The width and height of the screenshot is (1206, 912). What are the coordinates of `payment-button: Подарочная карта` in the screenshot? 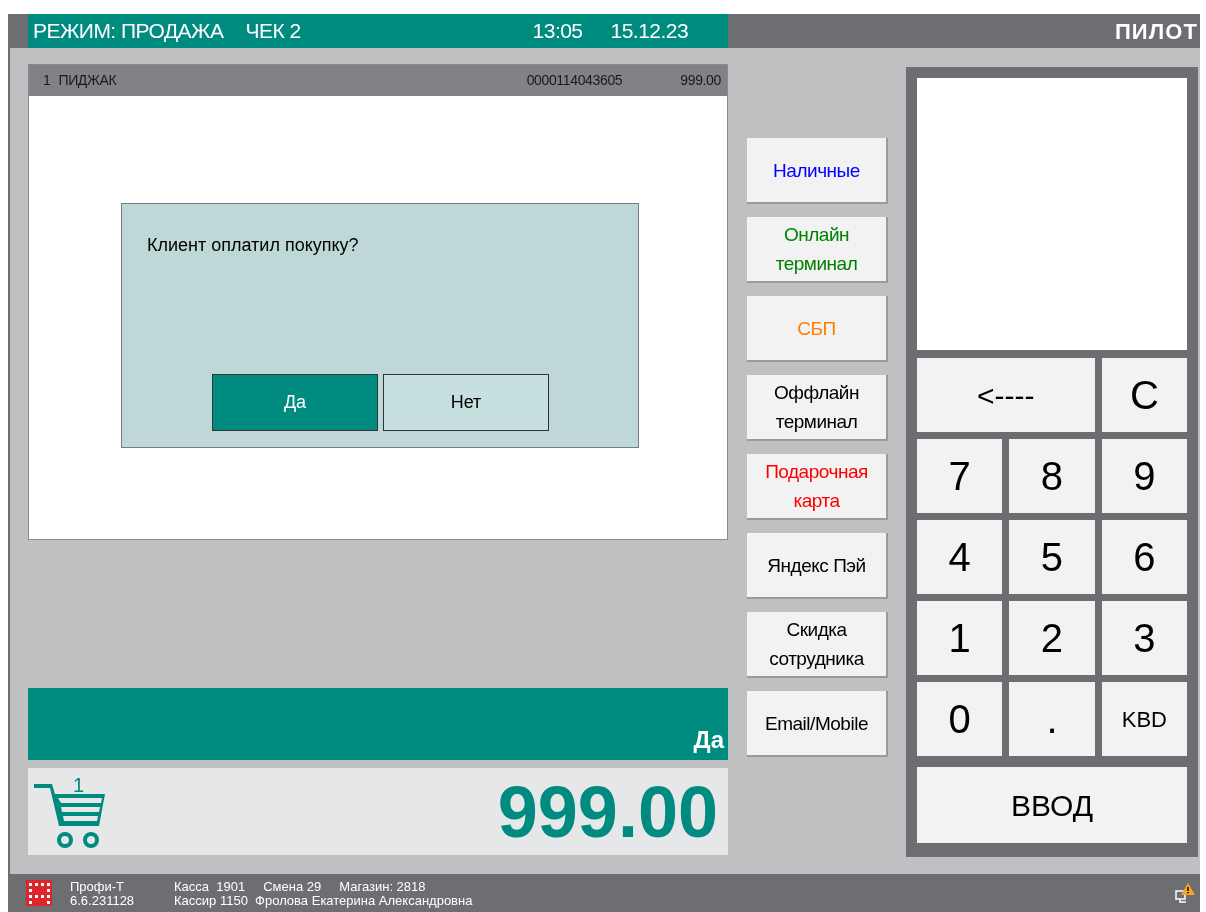 It's located at (817, 487).